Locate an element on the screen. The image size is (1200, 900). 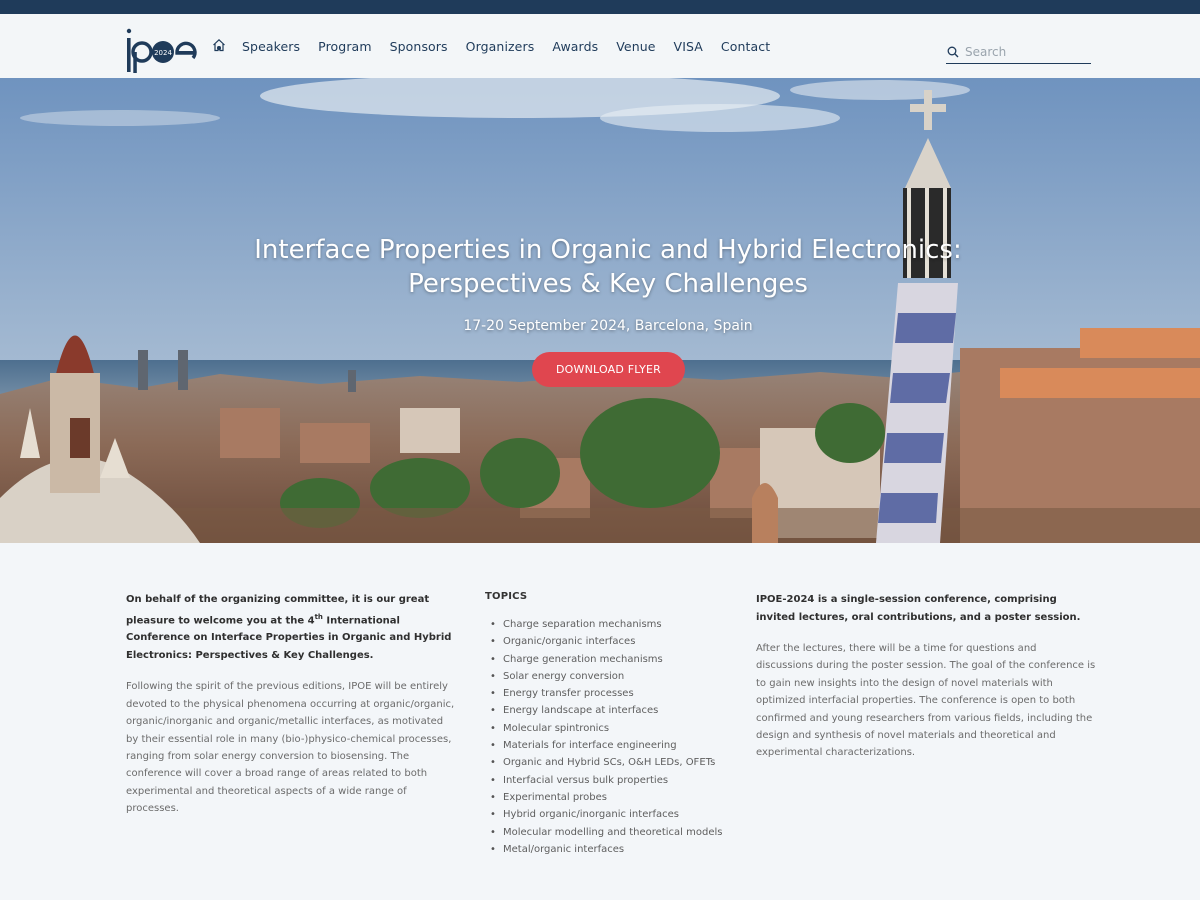
nav-program: Program is located at coordinates (344, 46).